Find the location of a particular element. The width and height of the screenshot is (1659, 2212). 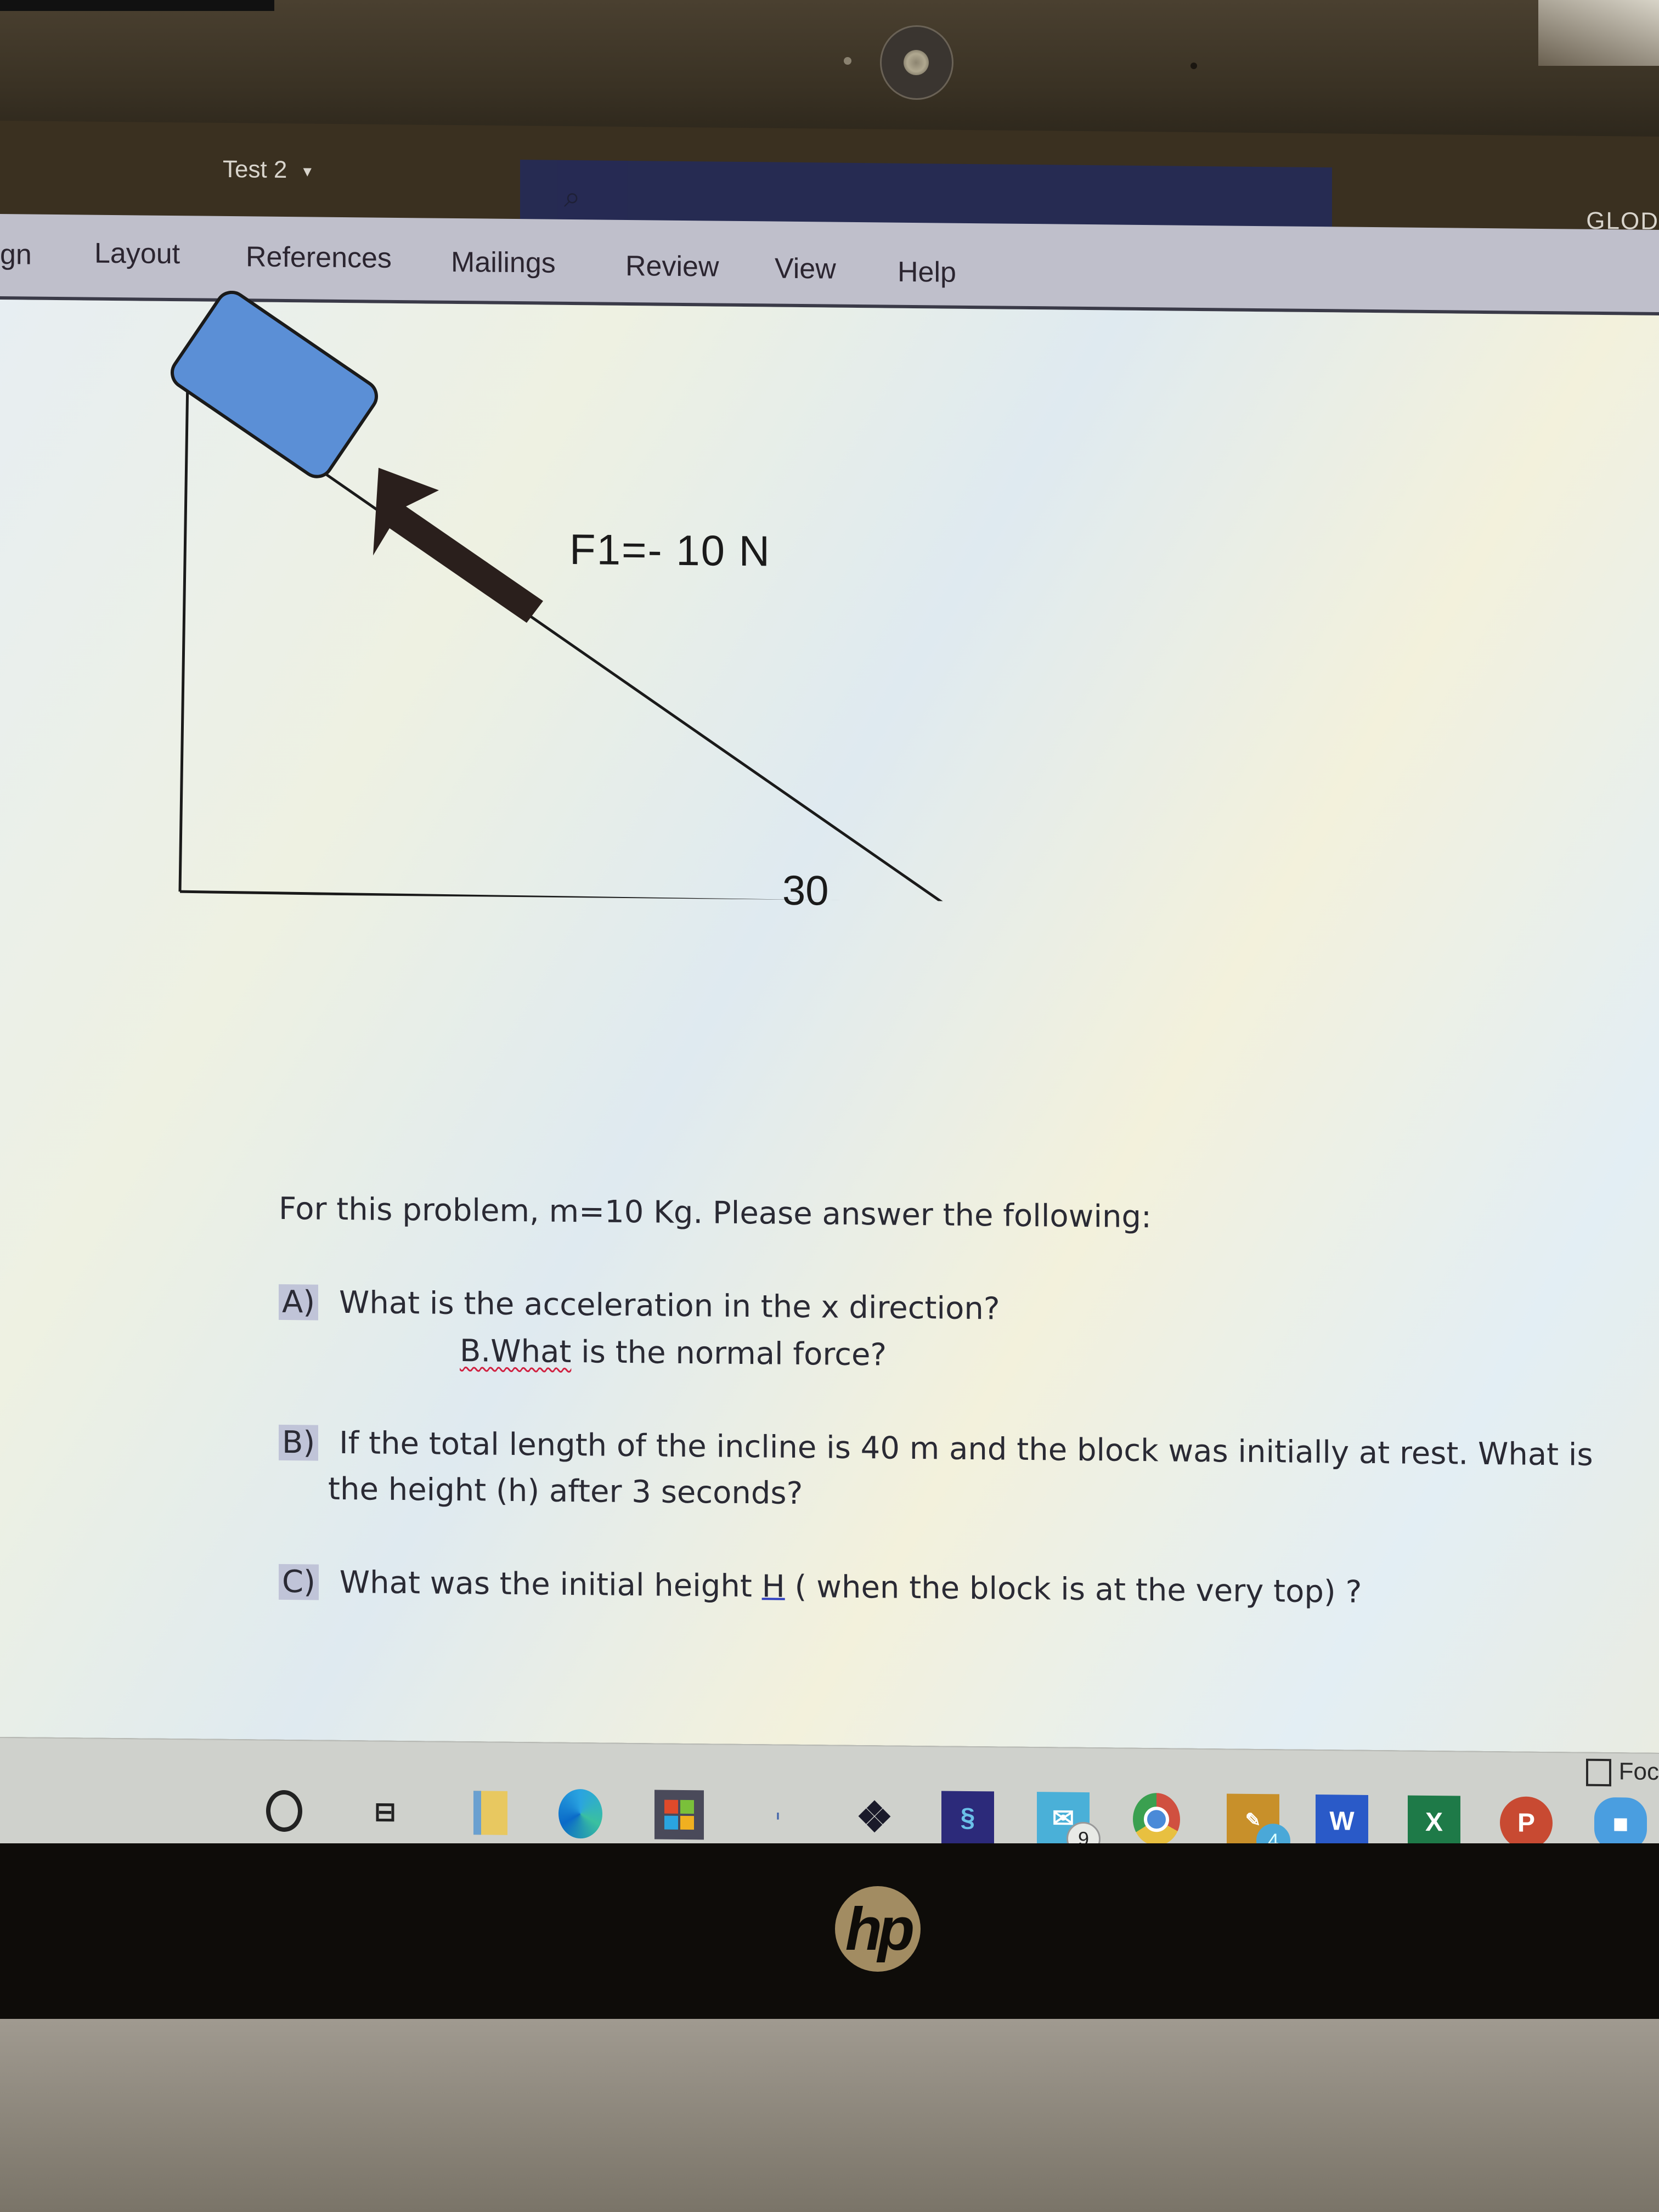

incline-diagram is located at coordinates (563, 596).